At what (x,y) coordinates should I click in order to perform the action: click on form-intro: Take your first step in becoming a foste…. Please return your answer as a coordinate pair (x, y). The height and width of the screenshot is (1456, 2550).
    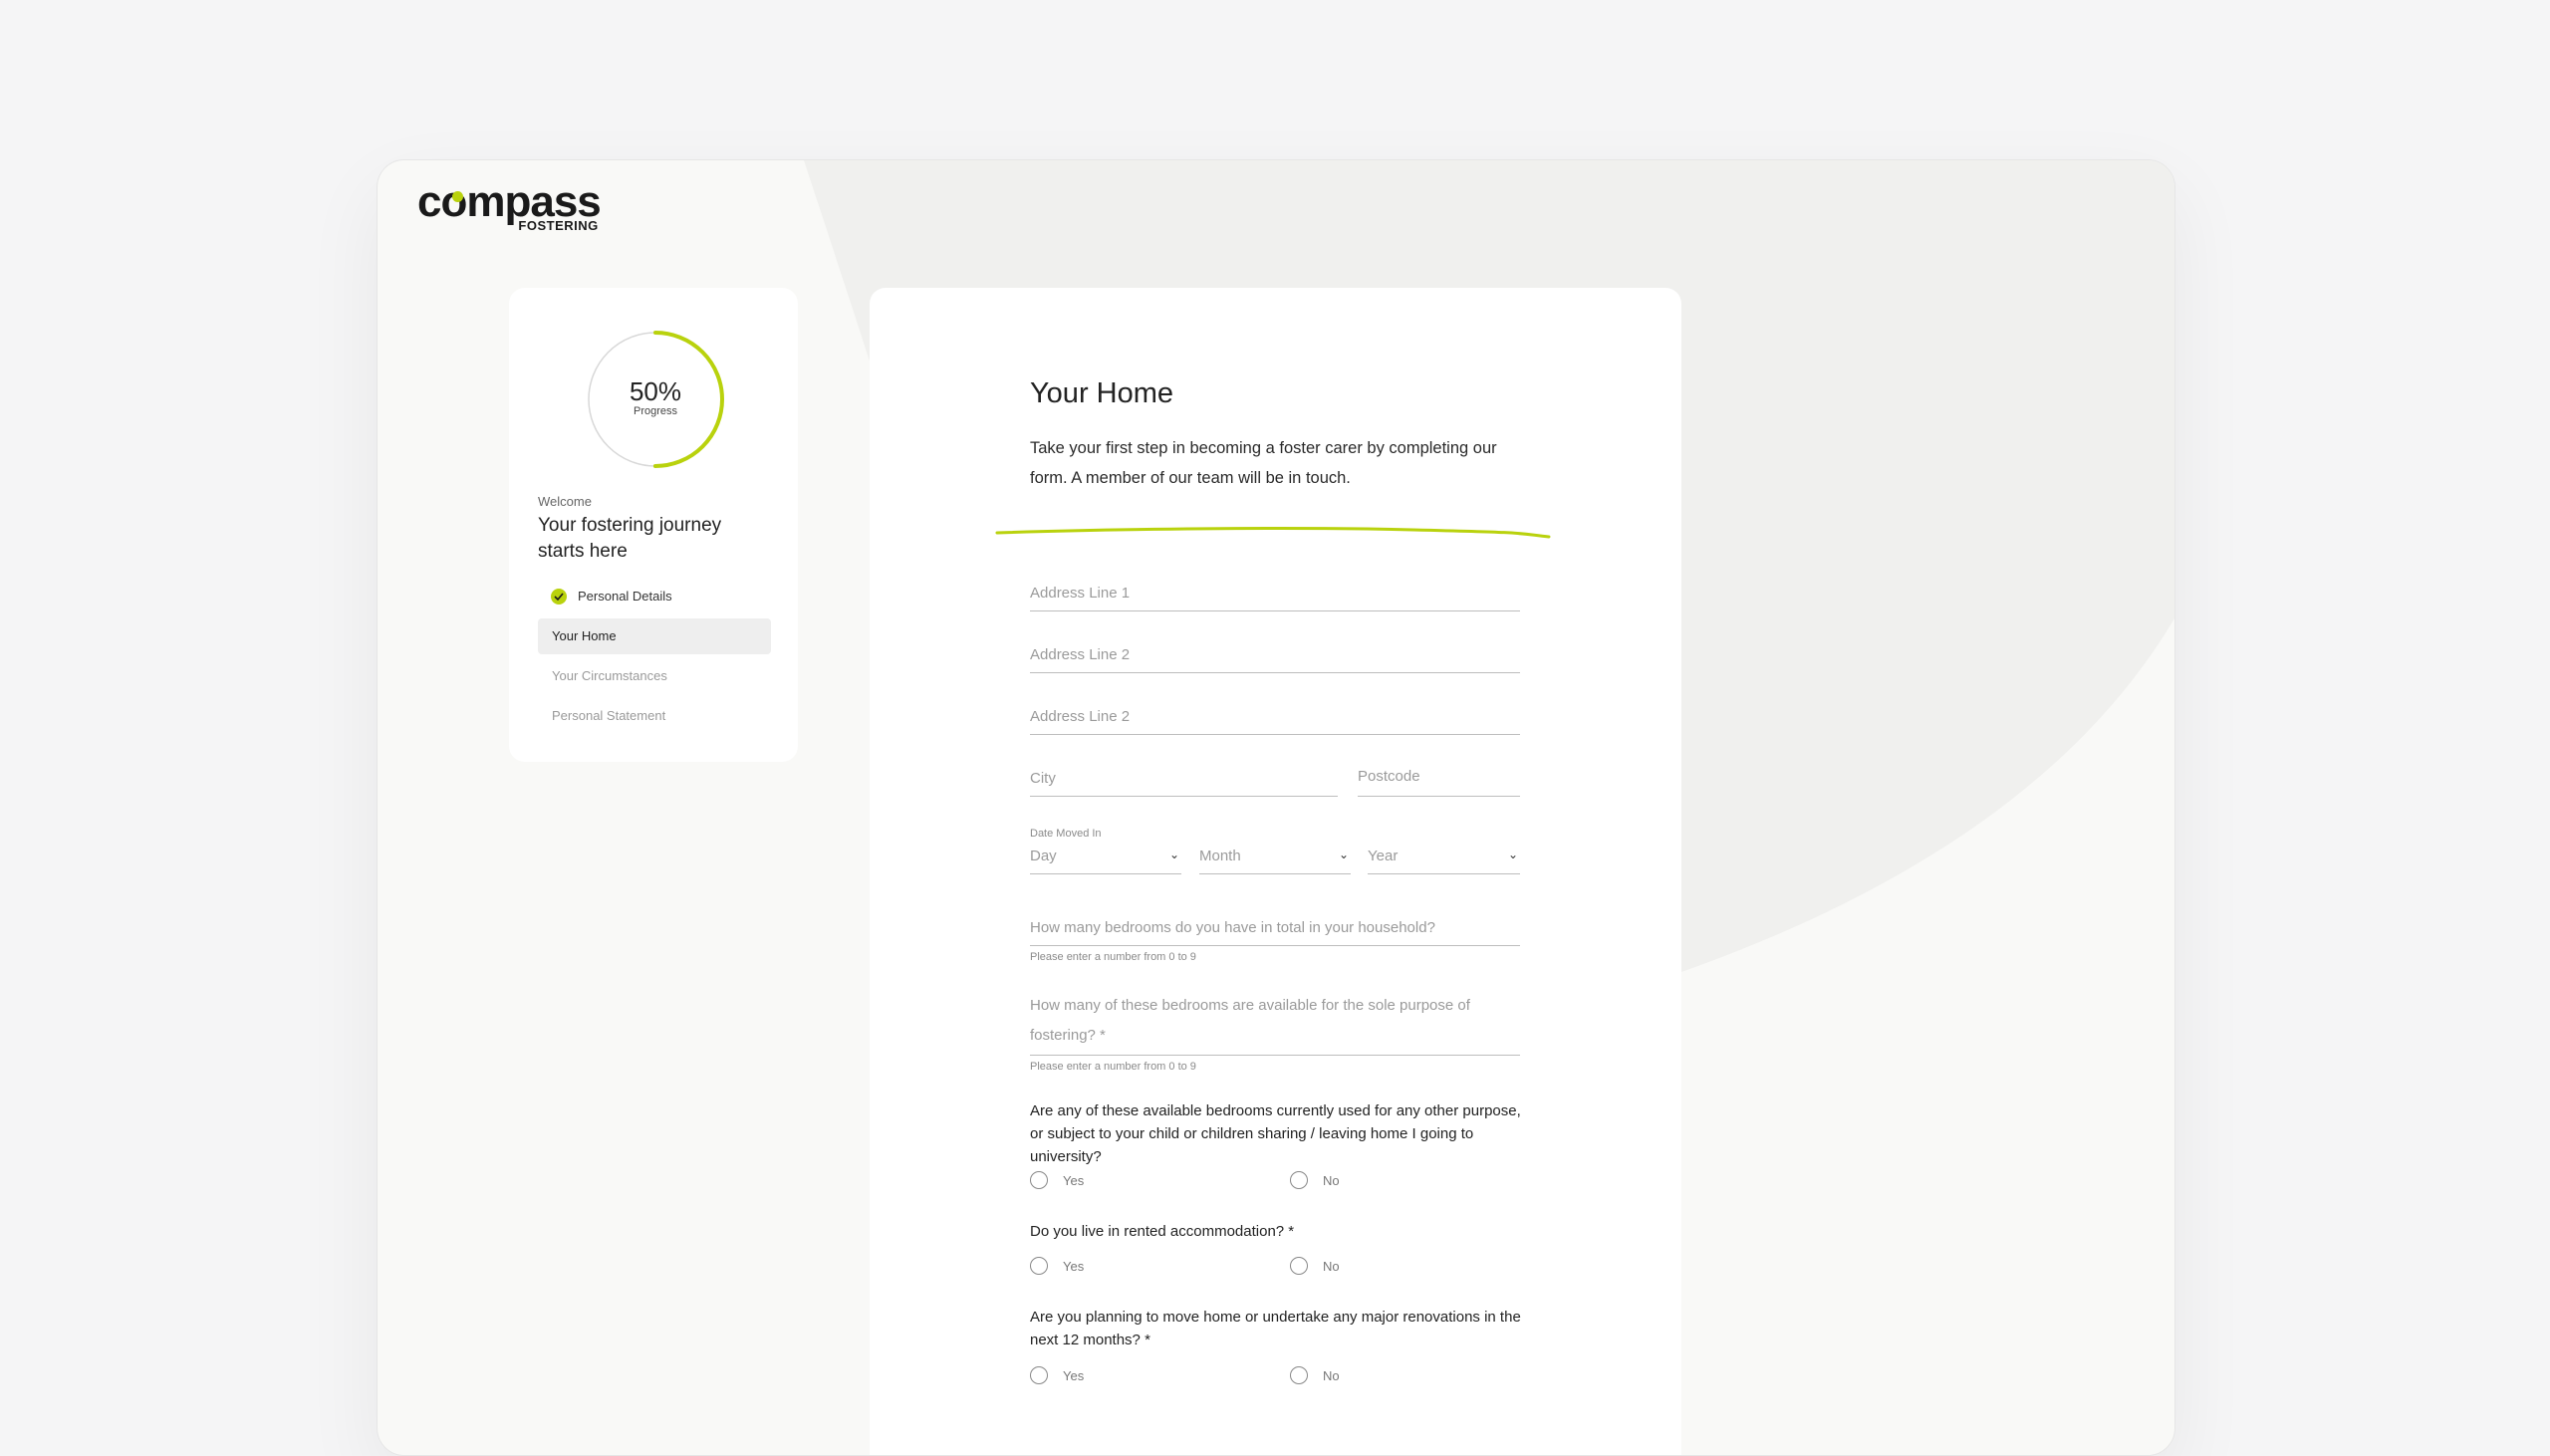
    Looking at the image, I should click on (1263, 463).